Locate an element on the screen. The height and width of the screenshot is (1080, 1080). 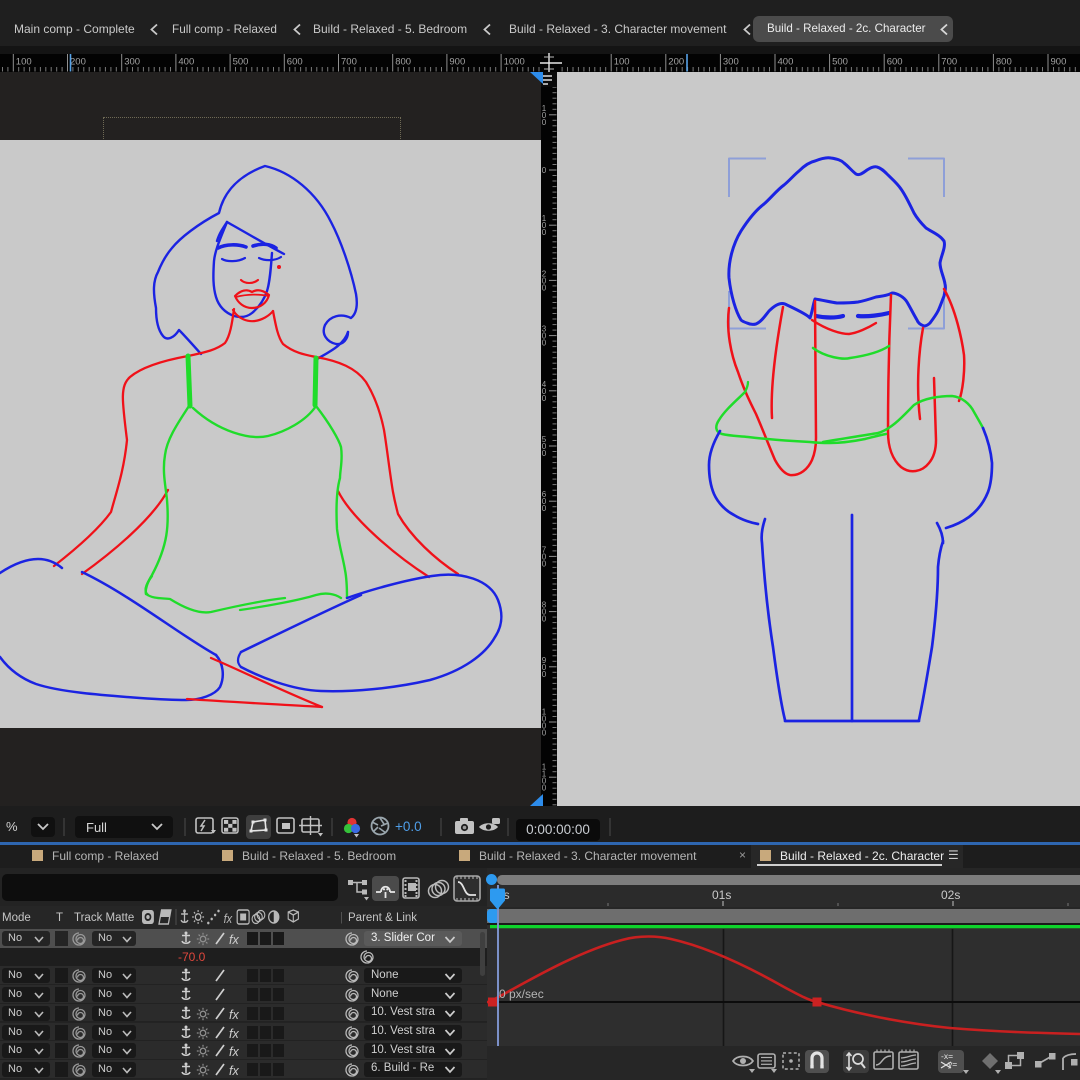
svg-text: 0:00:00:00 is located at coordinates (558, 829).